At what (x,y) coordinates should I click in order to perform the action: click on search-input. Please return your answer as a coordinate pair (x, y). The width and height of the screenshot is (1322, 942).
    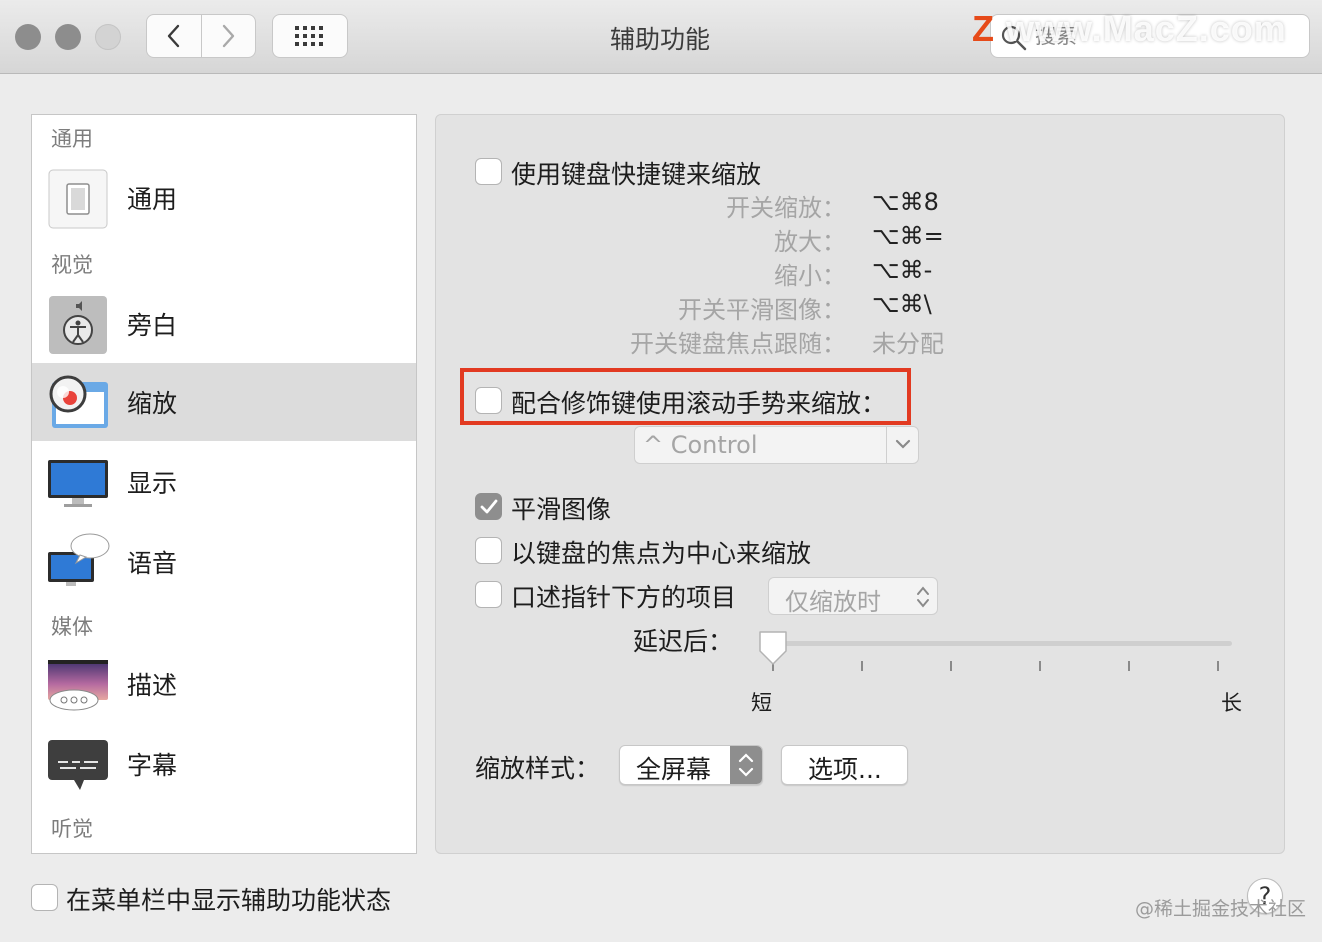
    Looking at the image, I should click on (1165, 36).